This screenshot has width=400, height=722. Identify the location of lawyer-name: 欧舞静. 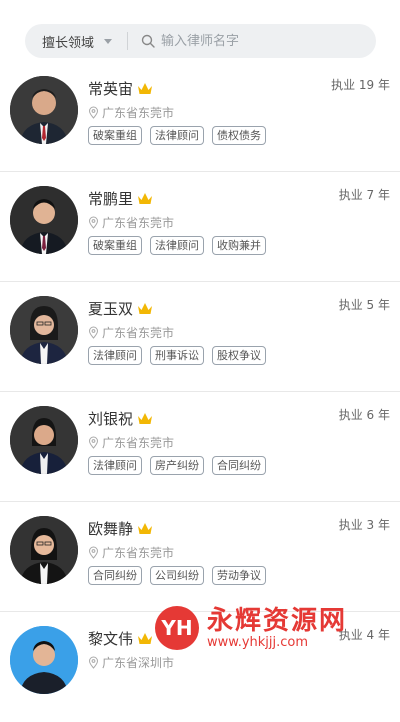
(120, 528).